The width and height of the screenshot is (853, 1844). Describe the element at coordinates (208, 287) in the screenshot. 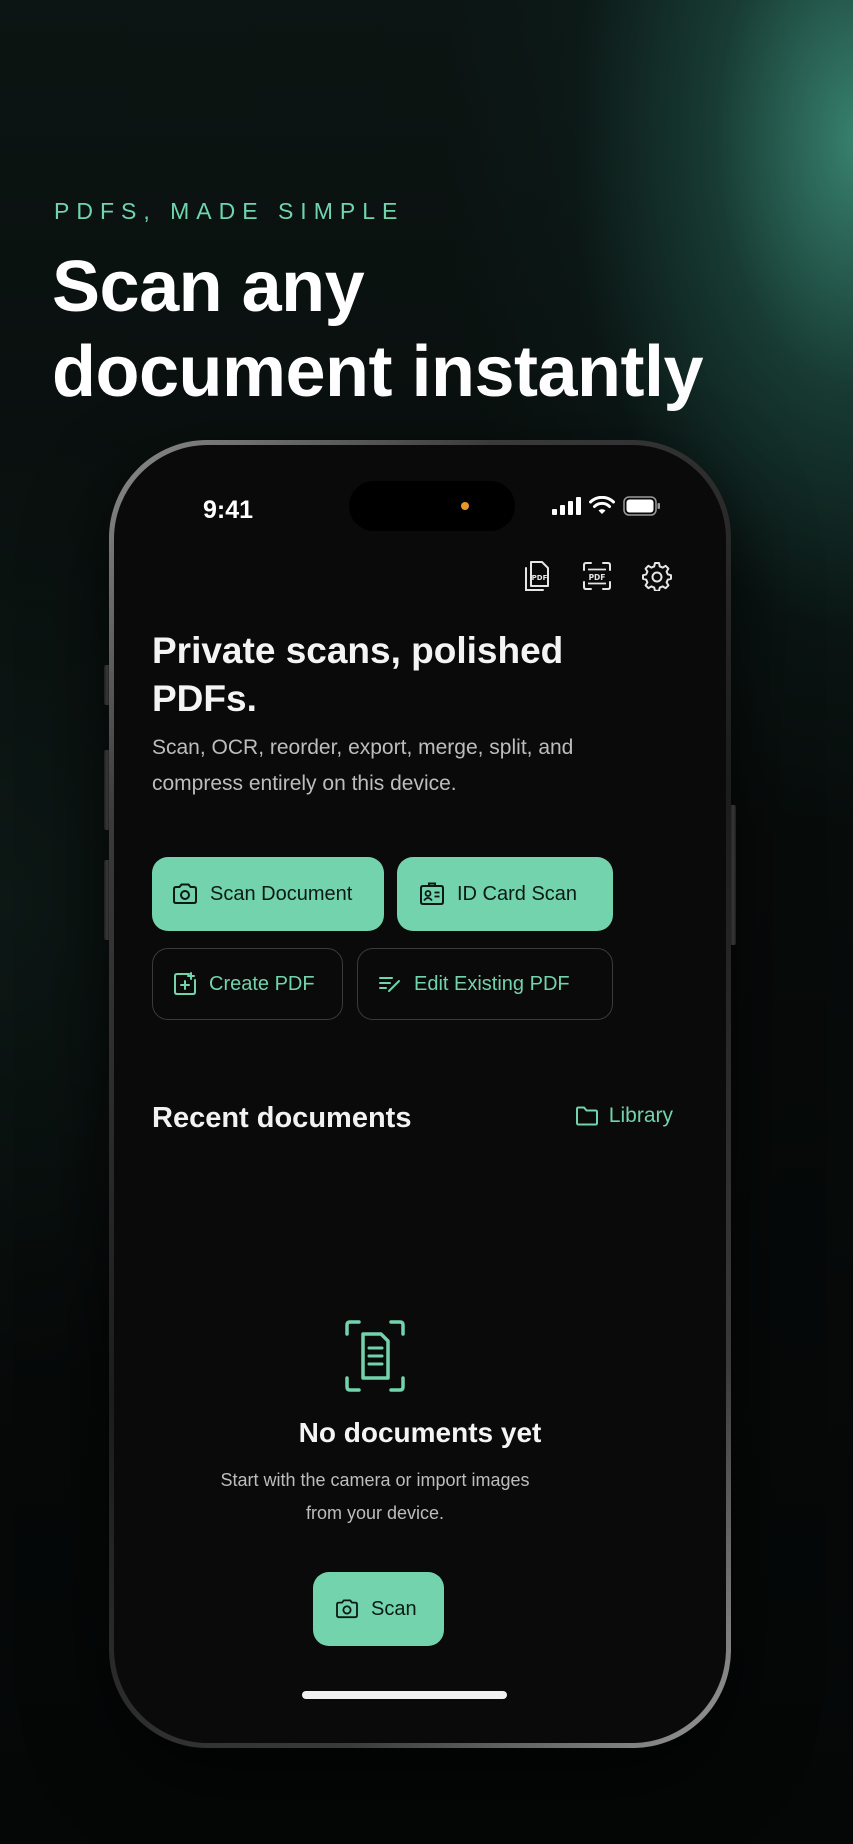

I see `headline-line-1: Scan any` at that location.